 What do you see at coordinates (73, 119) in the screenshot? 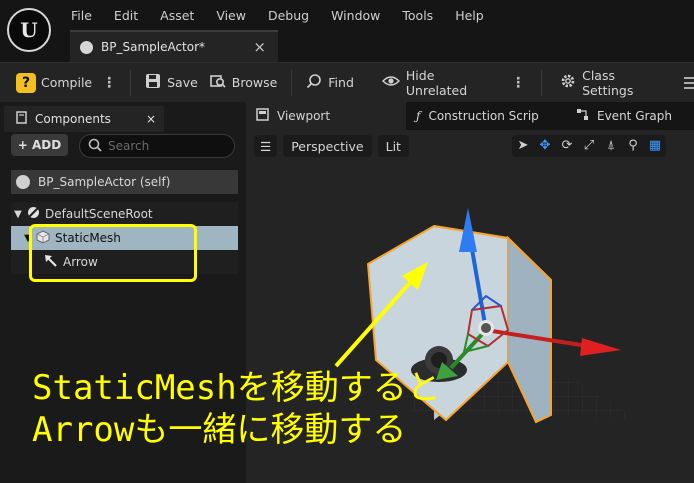
I see `components-tab-label: Components` at bounding box center [73, 119].